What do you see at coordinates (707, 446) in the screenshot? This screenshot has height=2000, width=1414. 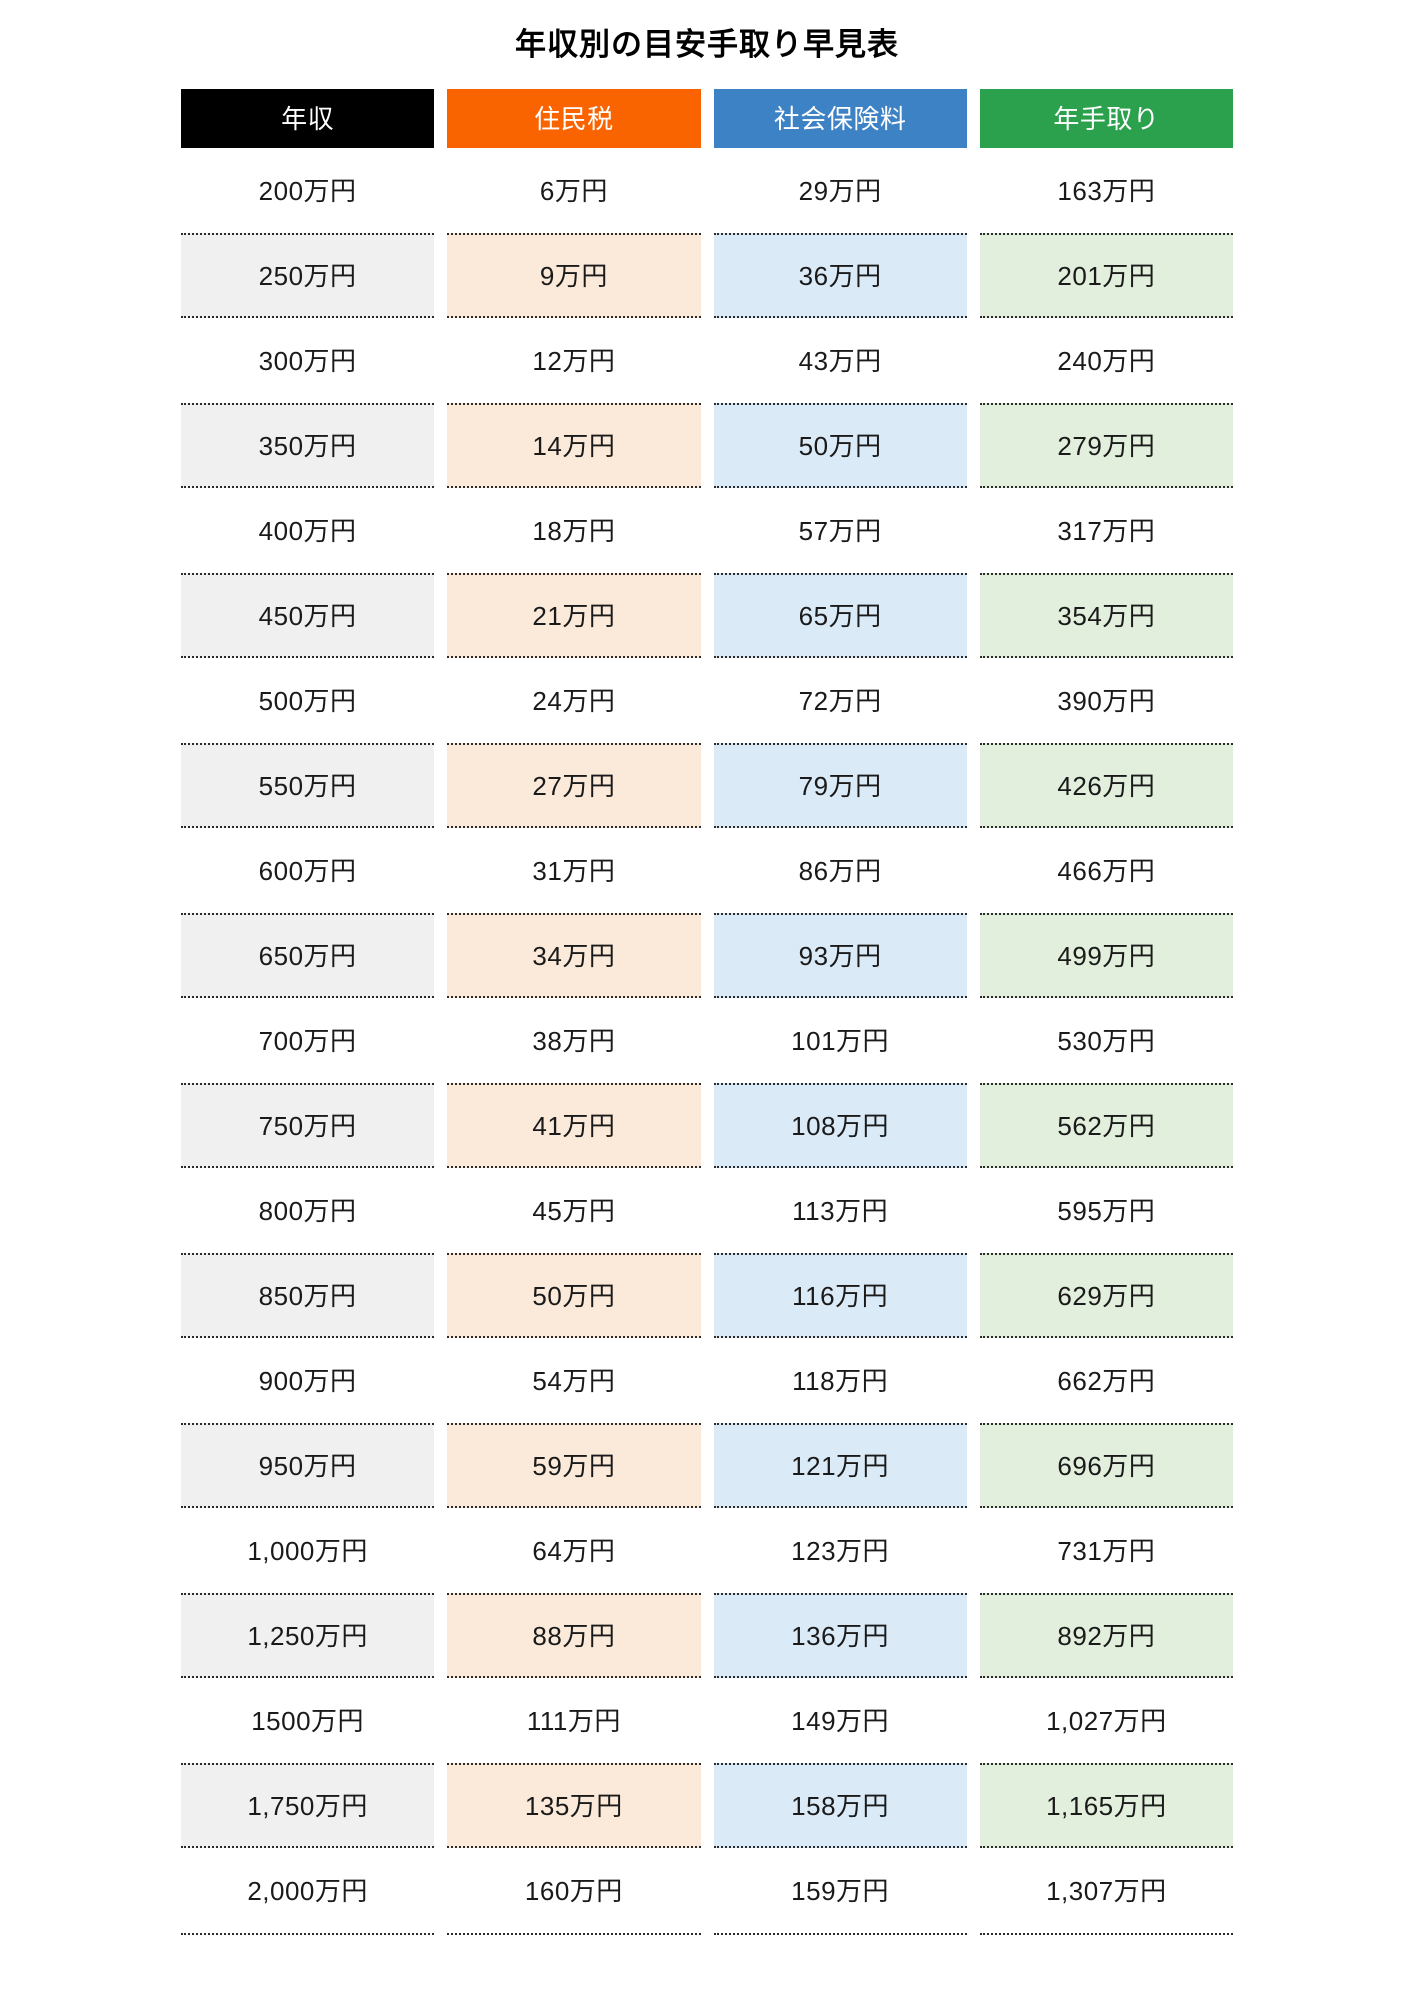 I see `table-row: 350万円 14万円 50万円 279万円` at bounding box center [707, 446].